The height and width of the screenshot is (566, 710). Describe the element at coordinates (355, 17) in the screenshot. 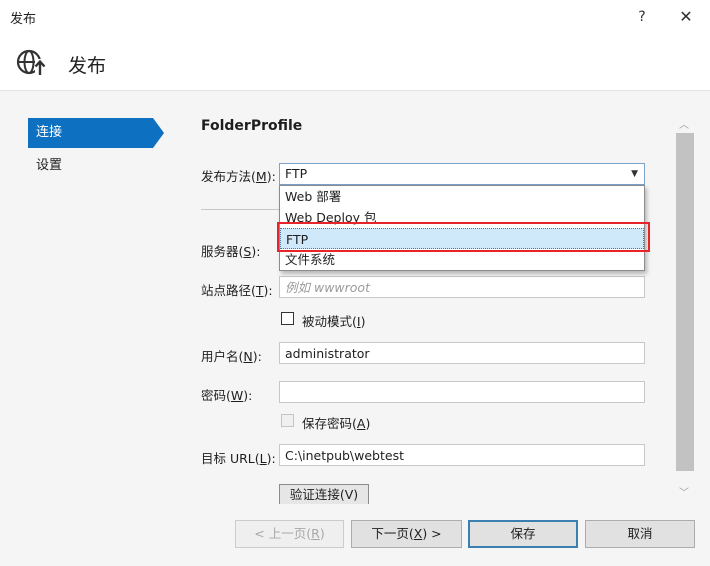

I see `title-bar: 发布 ? ✕` at that location.